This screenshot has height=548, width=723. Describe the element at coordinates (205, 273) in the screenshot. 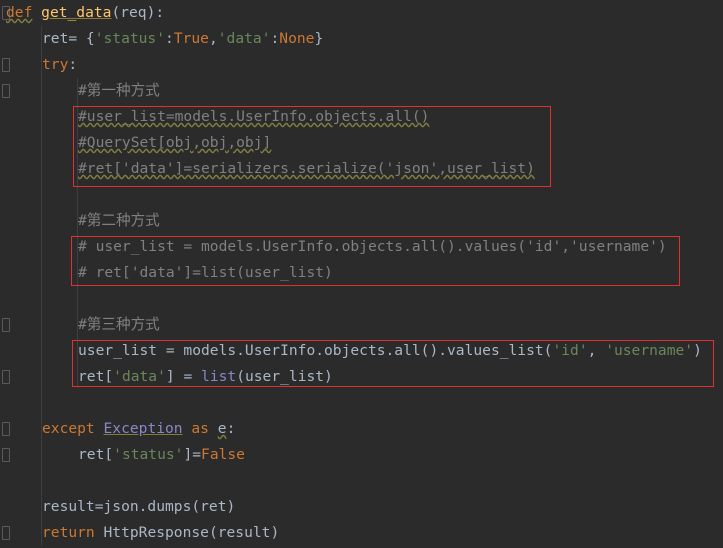

I see `code-line-10: # ret['data']=list(user_list)` at that location.